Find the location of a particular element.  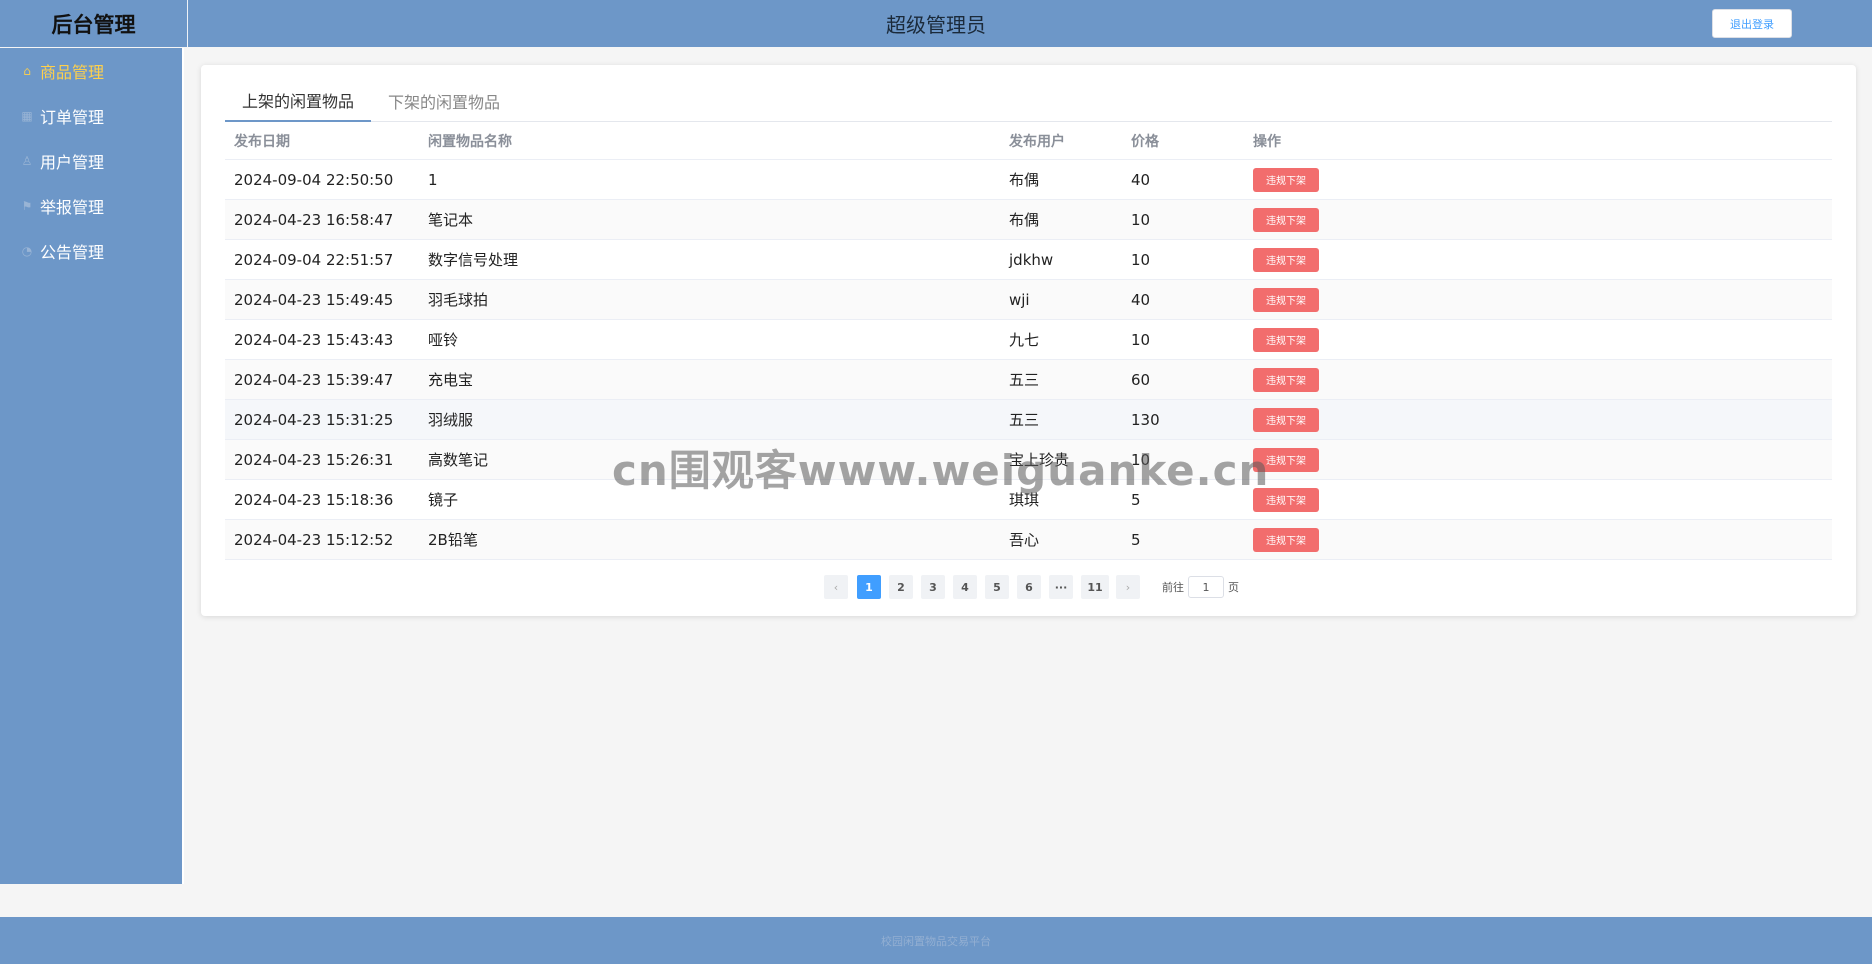

cell-user: jdkhw is located at coordinates (1031, 259).